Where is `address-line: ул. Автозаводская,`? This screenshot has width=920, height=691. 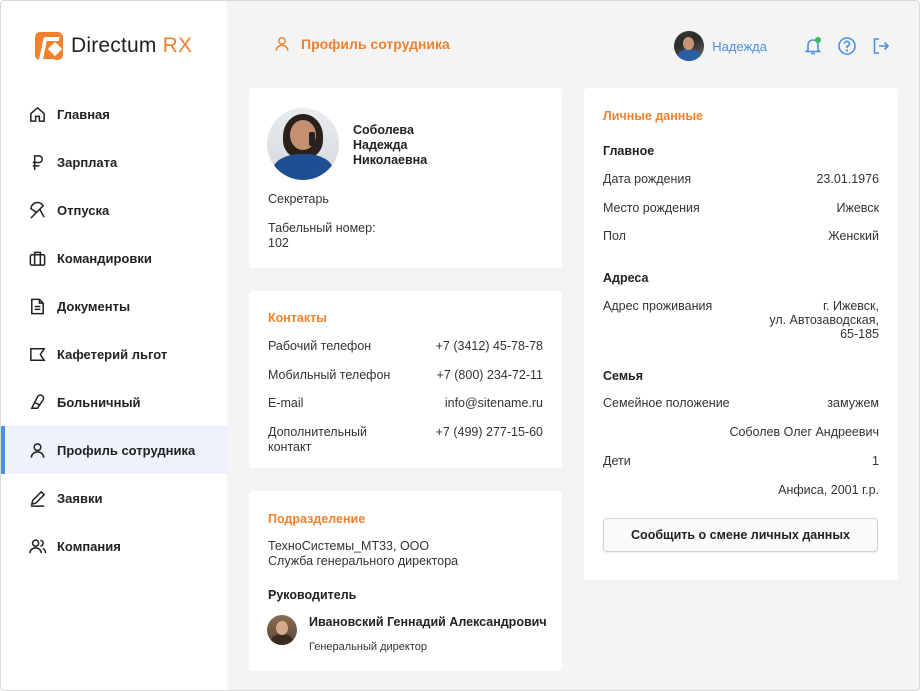 address-line: ул. Автозаводская, is located at coordinates (824, 320).